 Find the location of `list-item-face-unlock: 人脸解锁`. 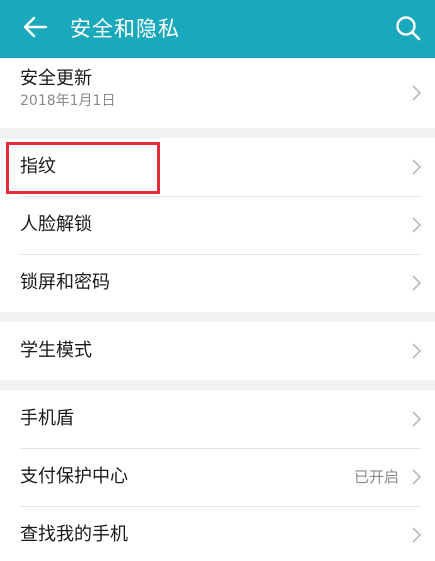

list-item-face-unlock: 人脸解锁 is located at coordinates (217, 225).